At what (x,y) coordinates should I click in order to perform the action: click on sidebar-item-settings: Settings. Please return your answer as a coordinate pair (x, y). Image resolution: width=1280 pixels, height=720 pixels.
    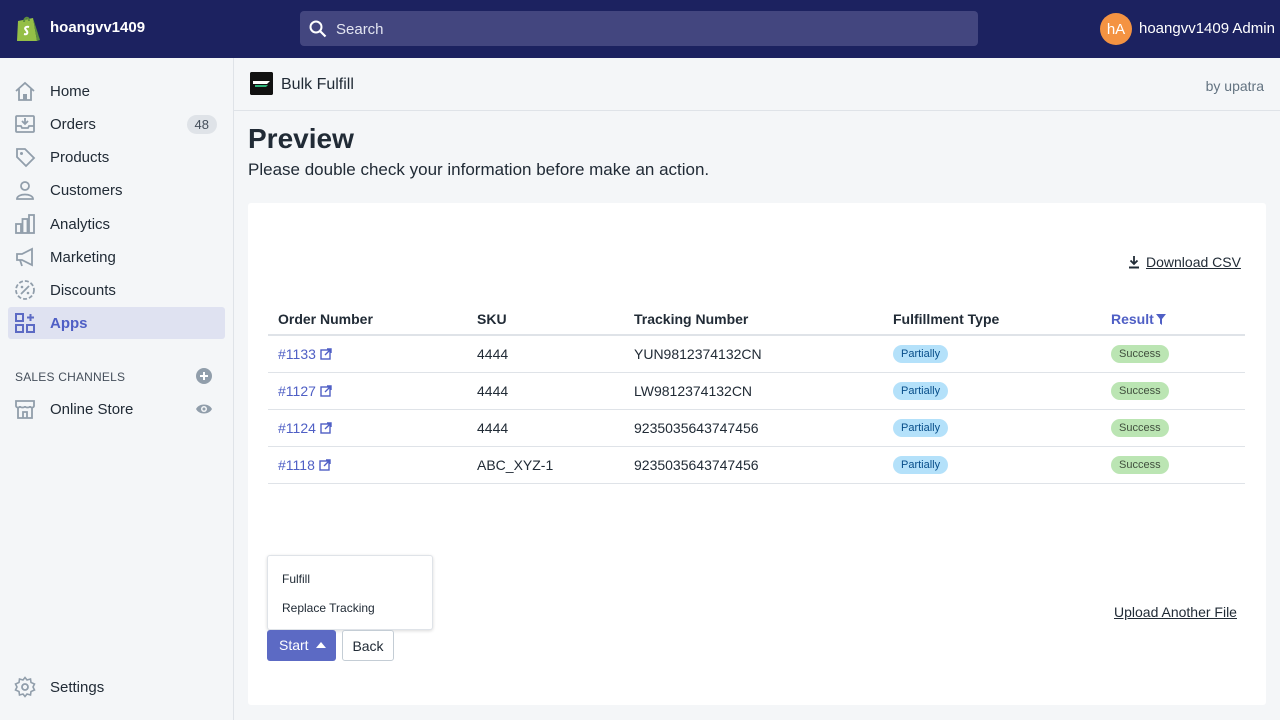
    Looking at the image, I should click on (116, 687).